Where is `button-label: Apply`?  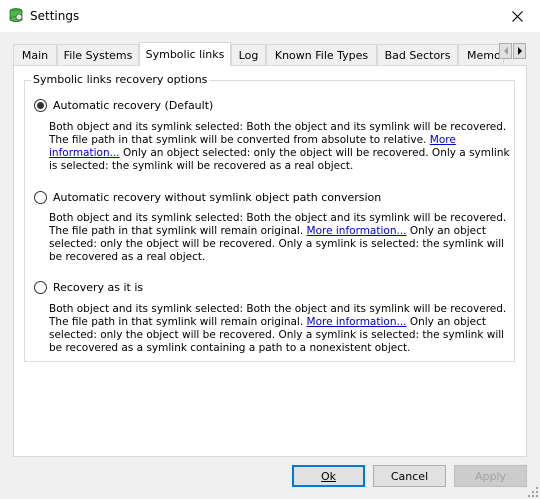 button-label: Apply is located at coordinates (490, 476).